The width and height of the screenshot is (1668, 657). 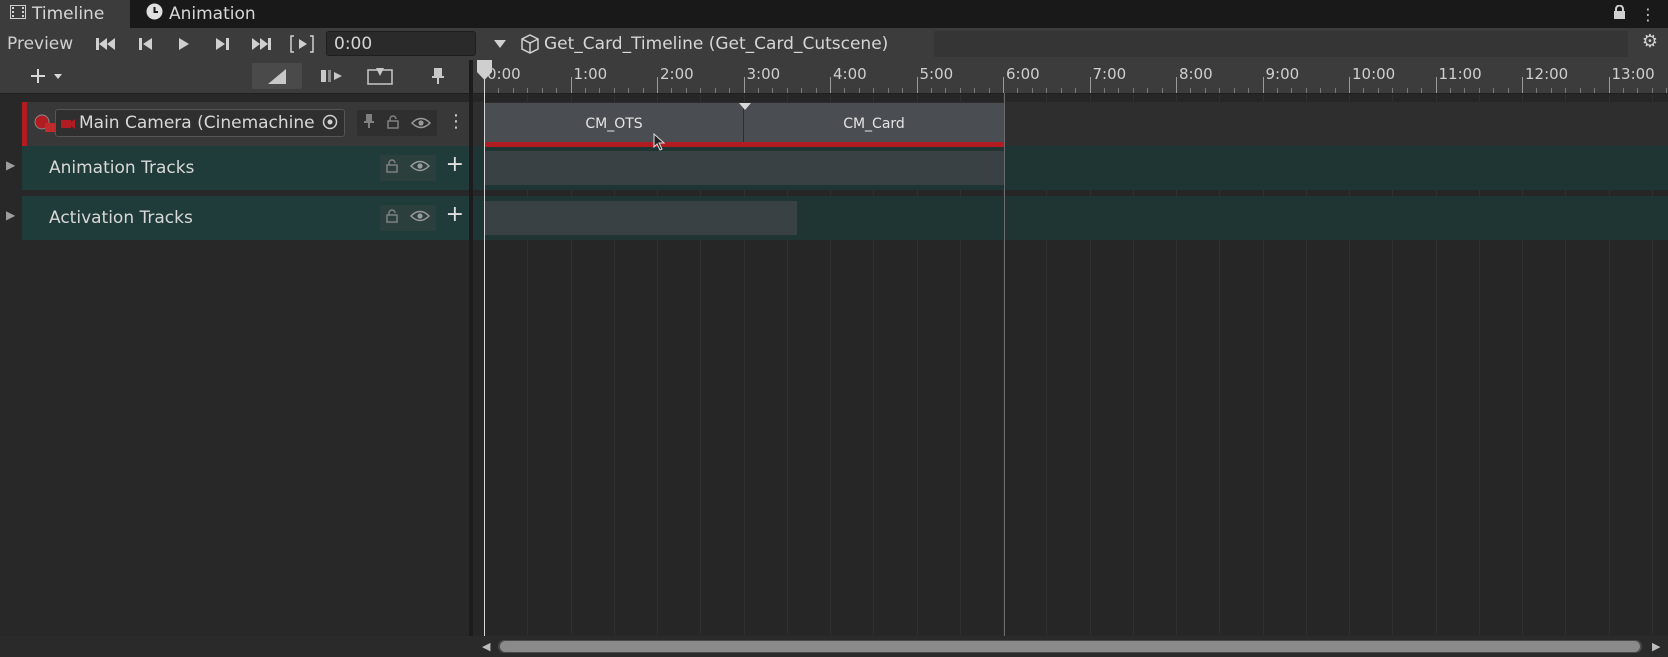 What do you see at coordinates (68, 14) in the screenshot?
I see `tab-timeline-label: Timeline` at bounding box center [68, 14].